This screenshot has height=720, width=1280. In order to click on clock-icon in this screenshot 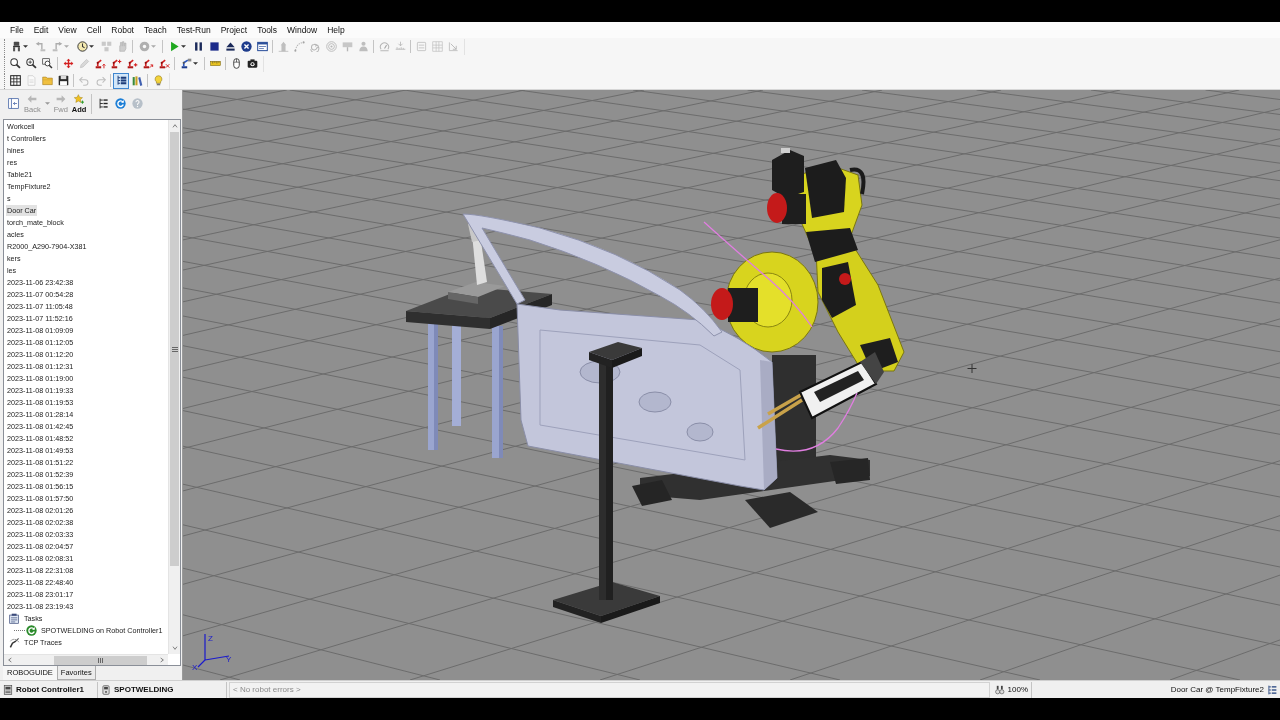, I will do `click(82, 46)`.